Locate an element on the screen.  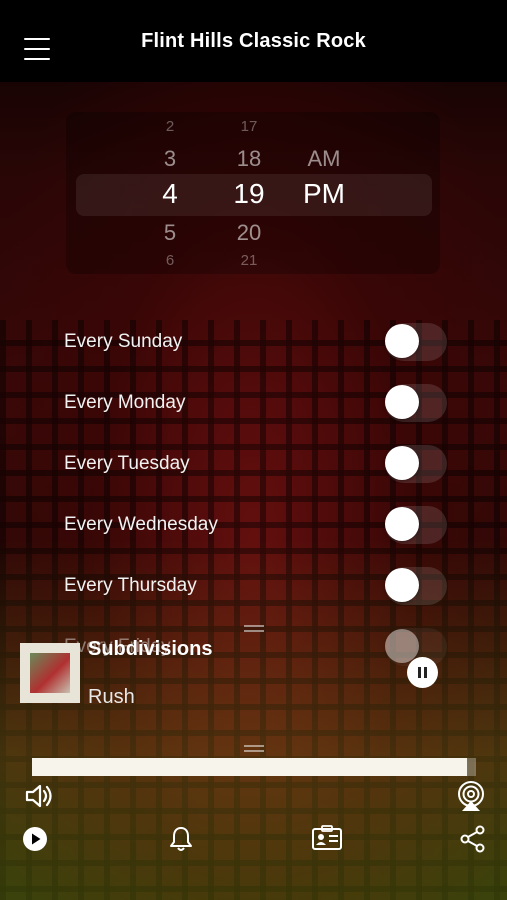
drag-handle-bottom is located at coordinates (254, 748).